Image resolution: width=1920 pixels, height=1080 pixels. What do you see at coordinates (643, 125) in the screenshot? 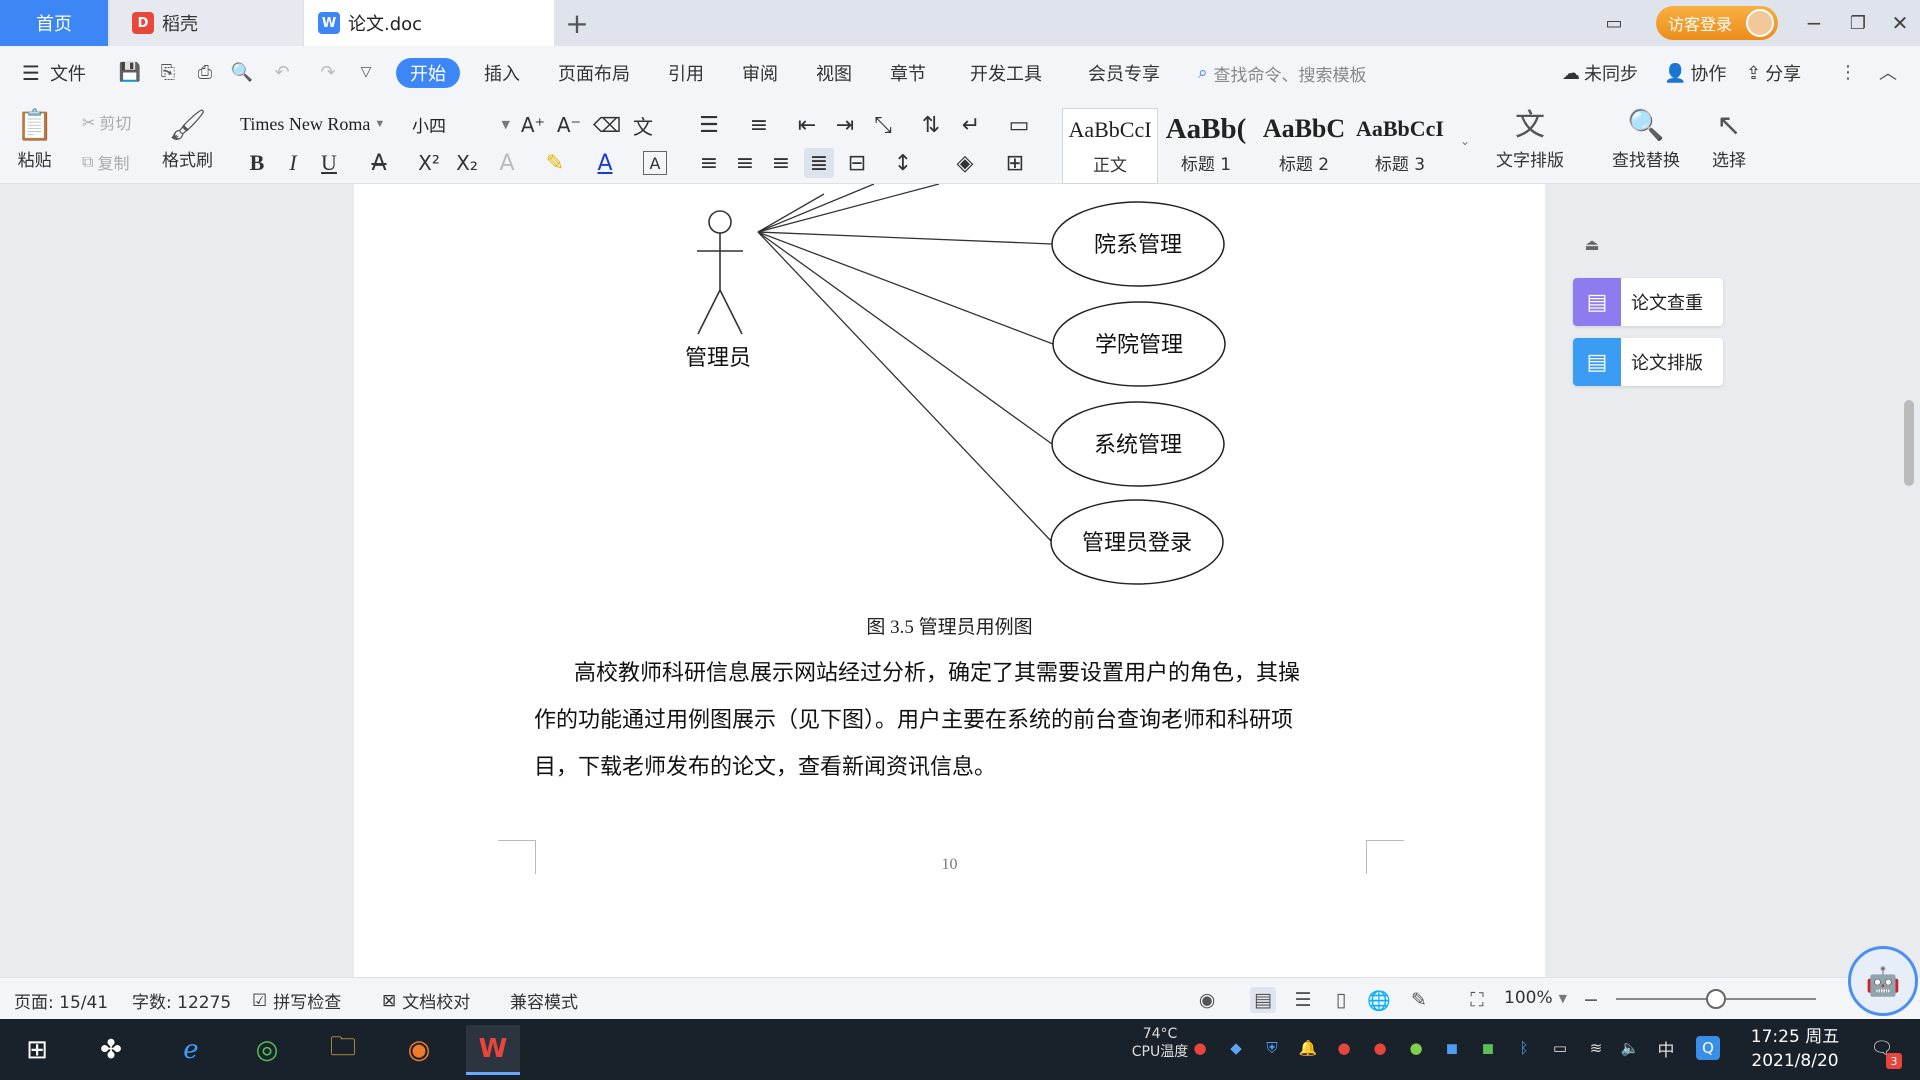
I see `phonetic-icon: 文` at bounding box center [643, 125].